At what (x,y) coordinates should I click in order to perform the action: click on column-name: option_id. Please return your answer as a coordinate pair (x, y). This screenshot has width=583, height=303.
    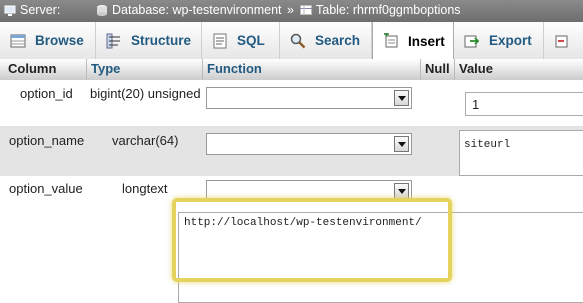
    Looking at the image, I should click on (46, 93).